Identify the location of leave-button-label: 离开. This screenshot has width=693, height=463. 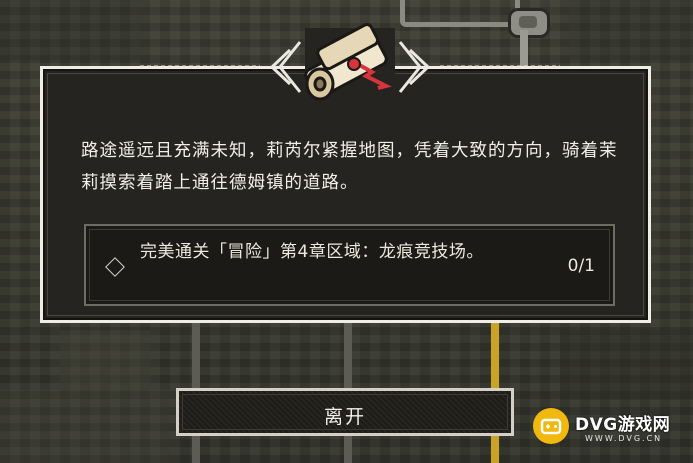
(344, 417).